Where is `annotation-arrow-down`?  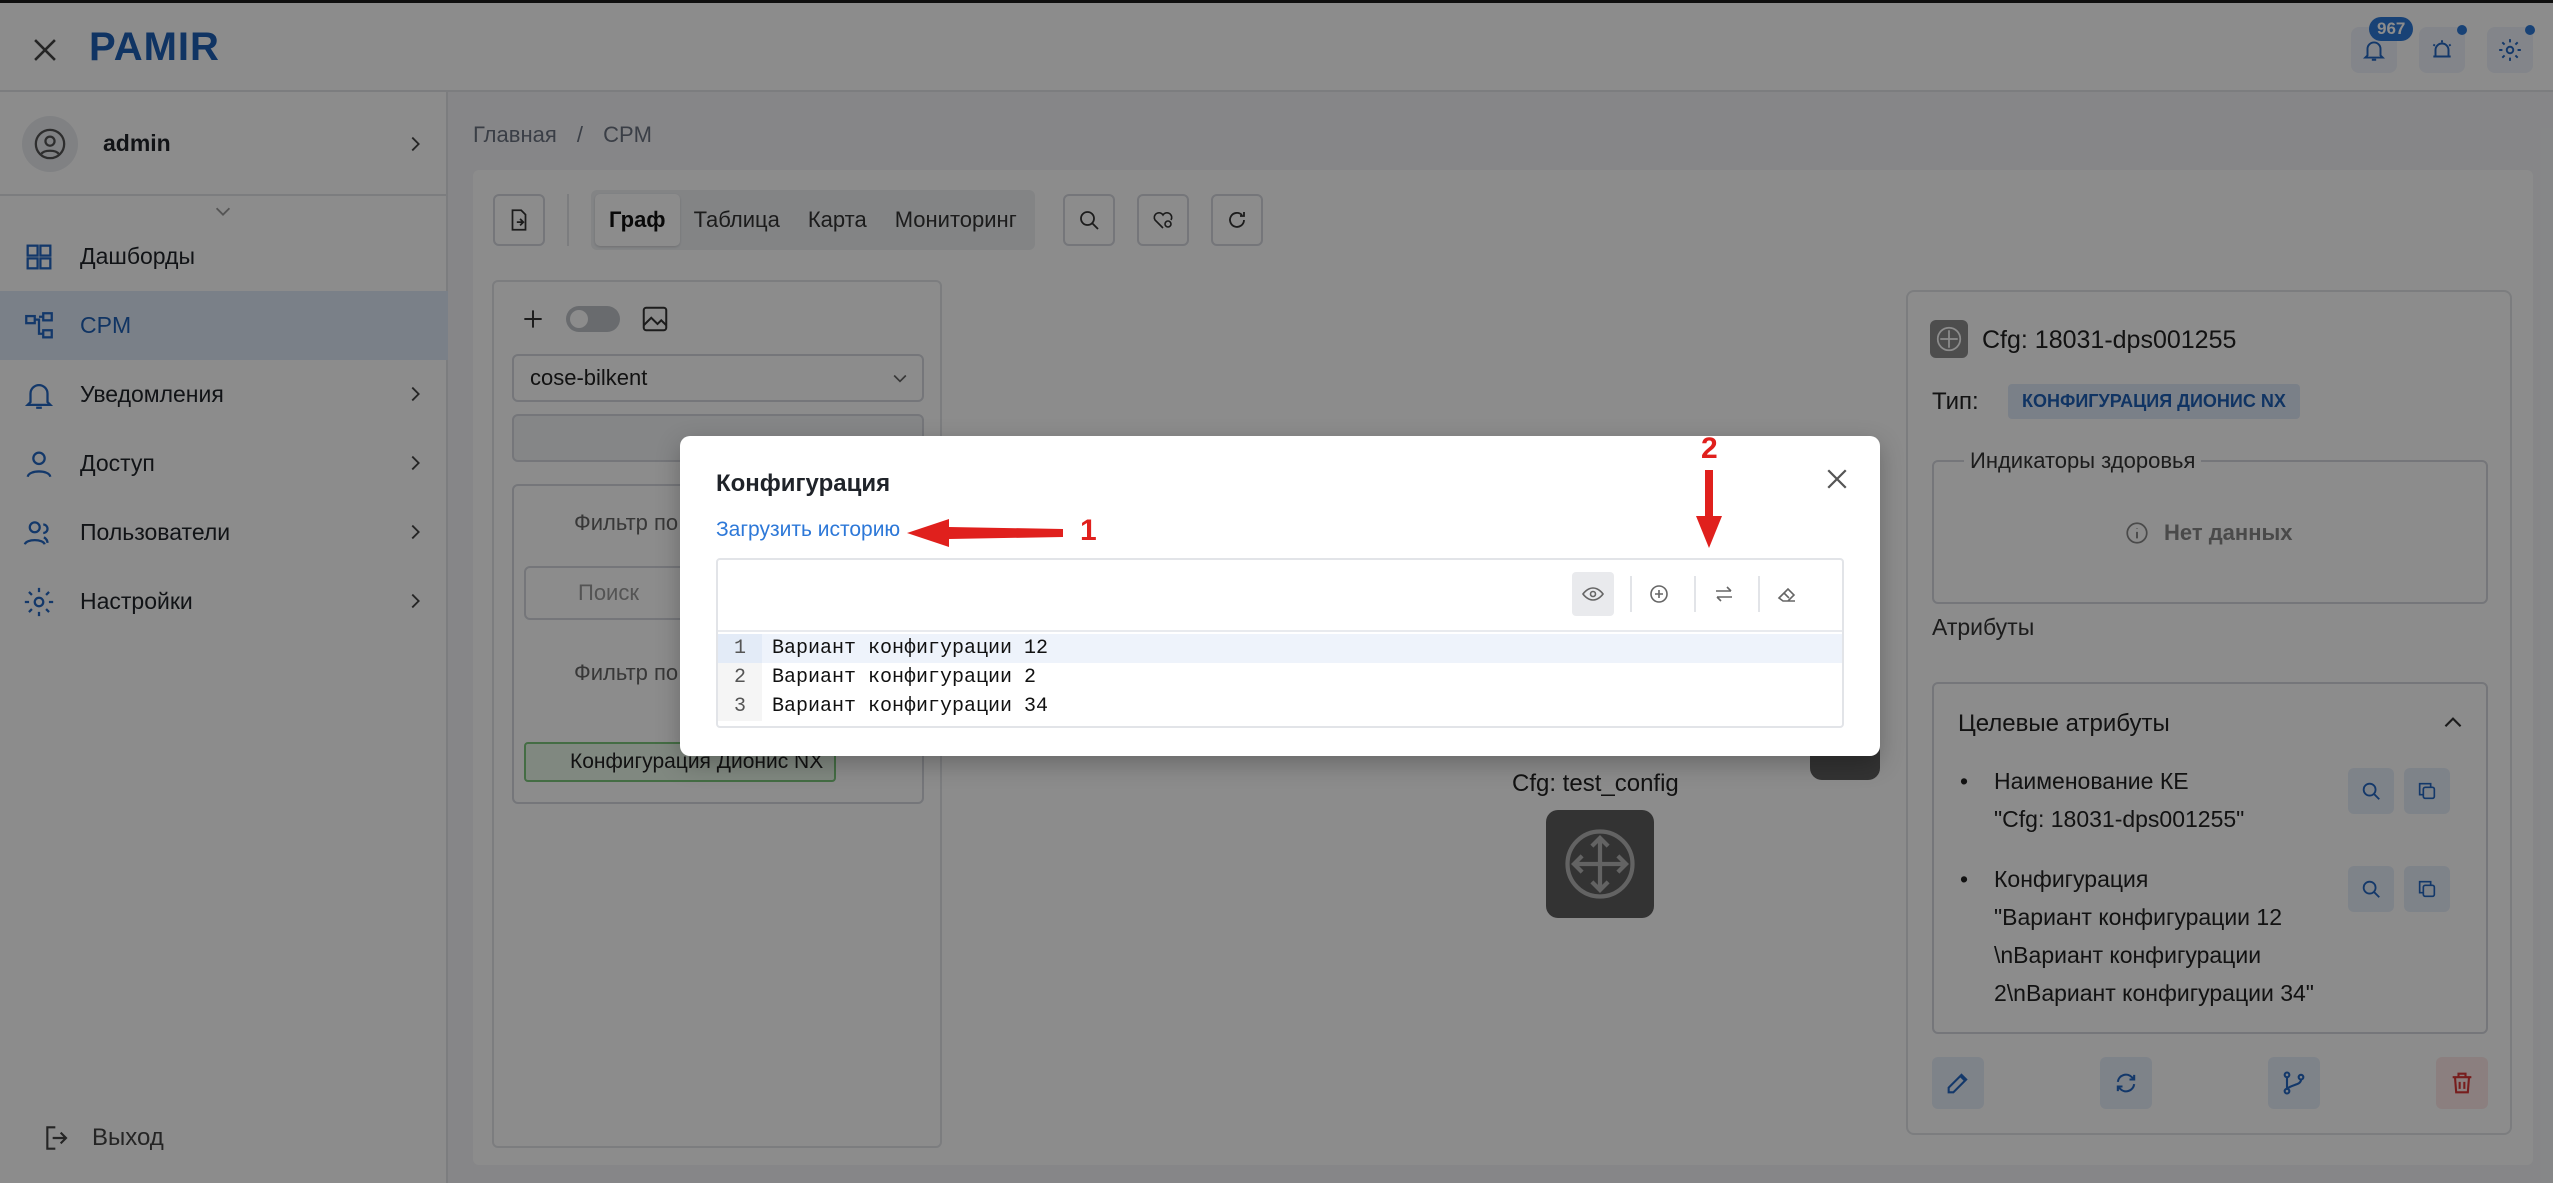
annotation-arrow-down is located at coordinates (1709, 509).